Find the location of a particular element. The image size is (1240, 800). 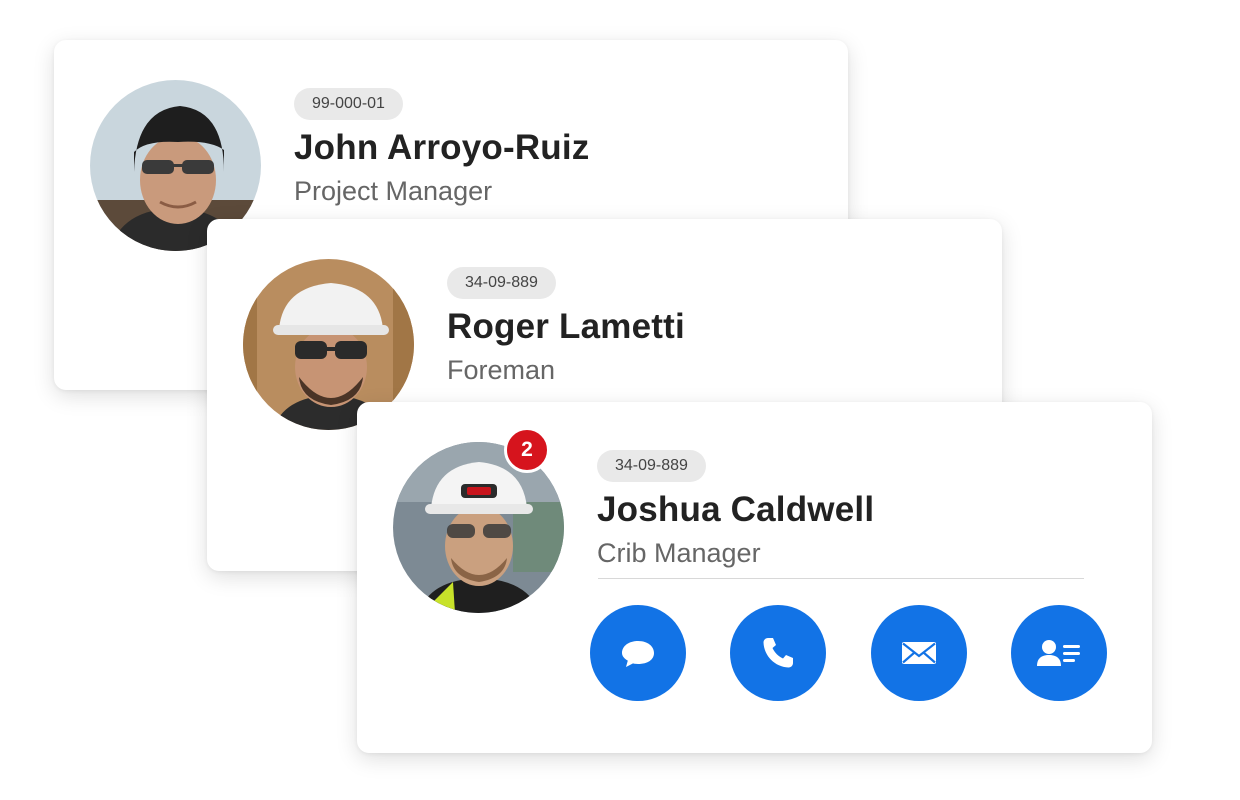

chat-bubble-icon is located at coordinates (638, 654).